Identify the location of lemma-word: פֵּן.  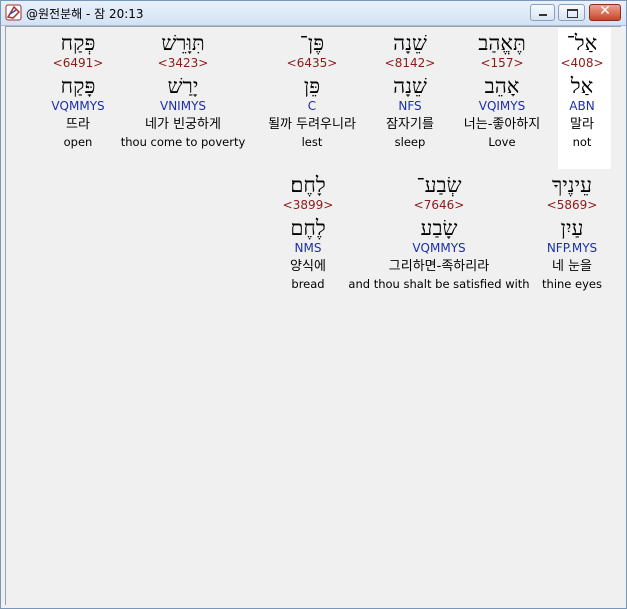
(312, 86).